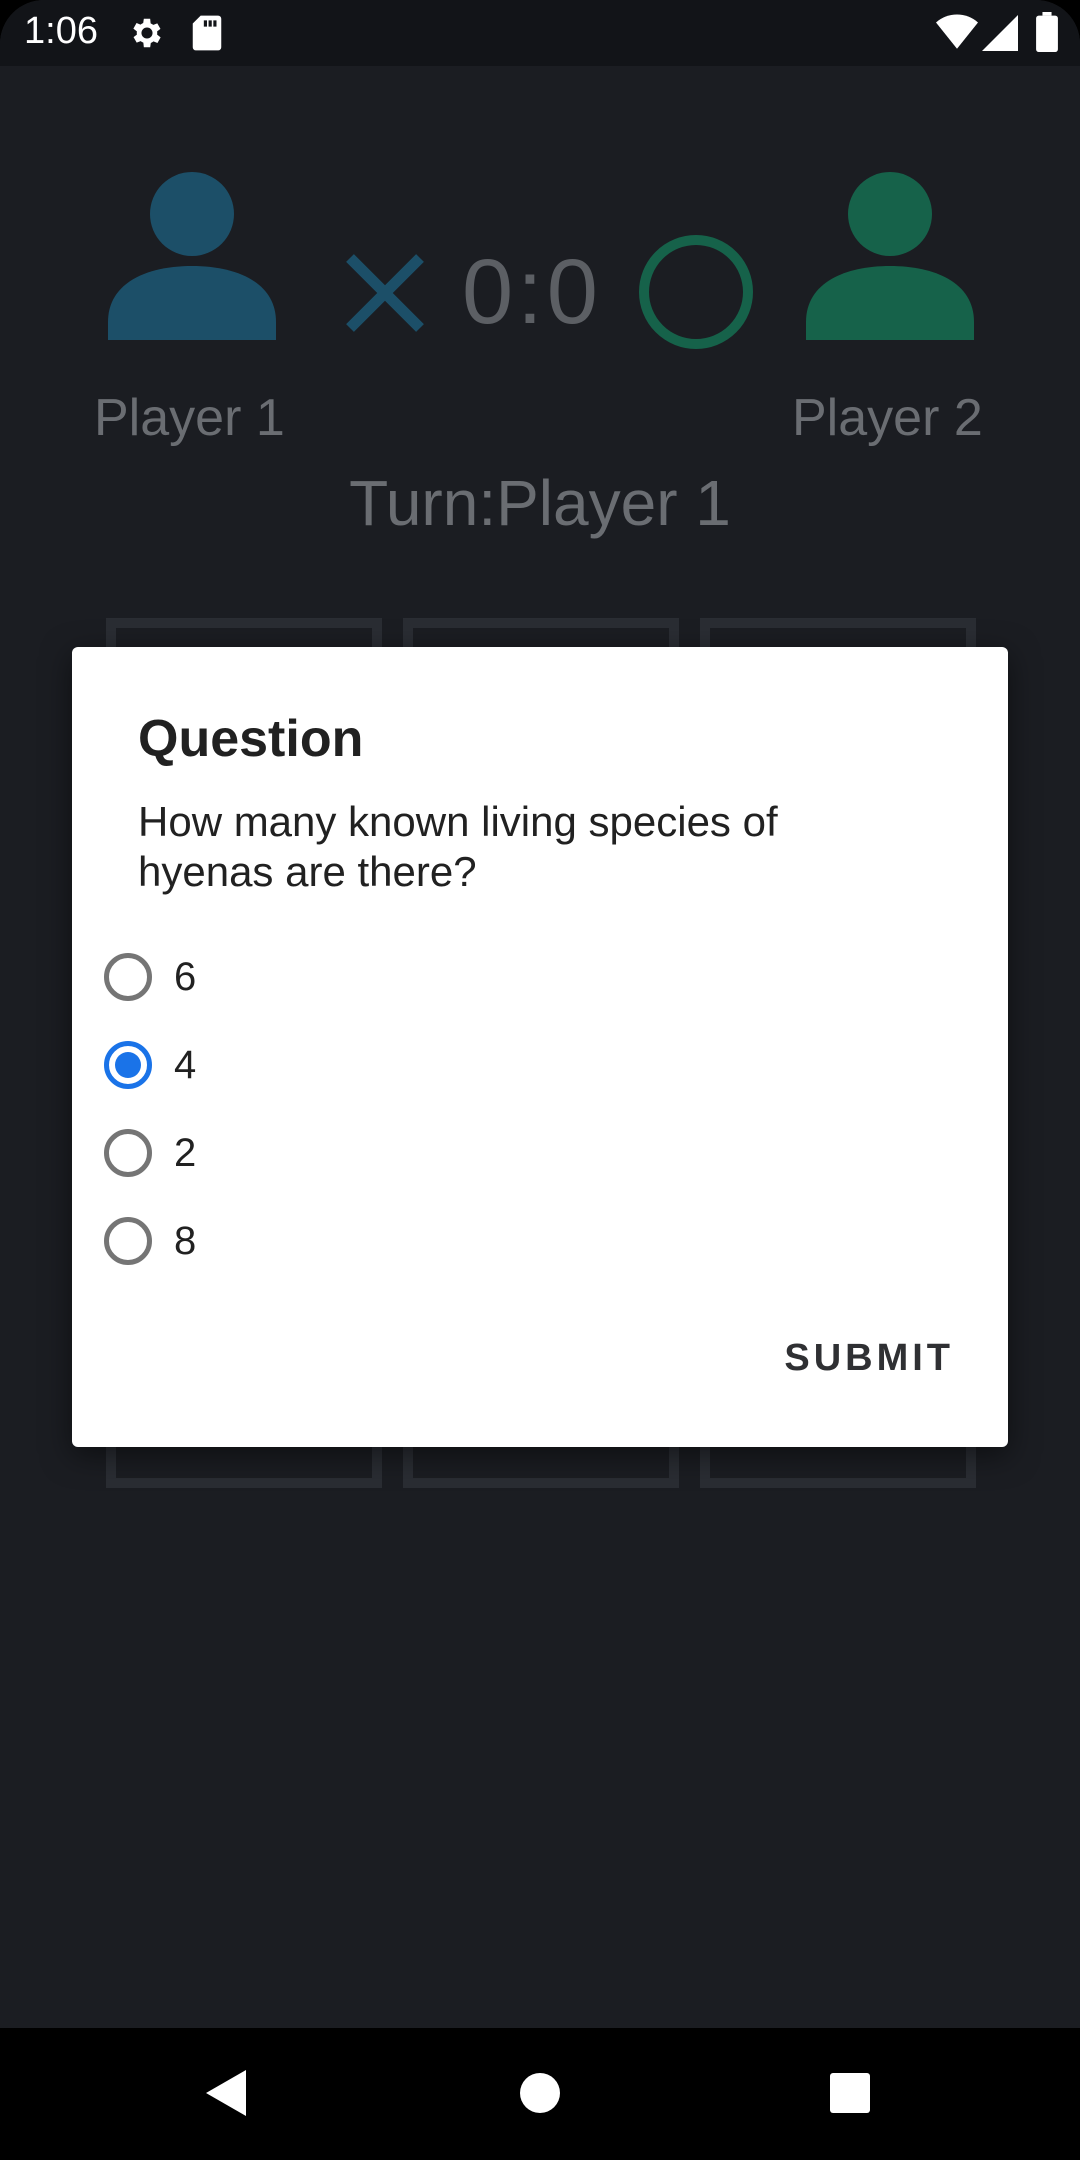  Describe the element at coordinates (957, 35) in the screenshot. I see `wifi-icon` at that location.